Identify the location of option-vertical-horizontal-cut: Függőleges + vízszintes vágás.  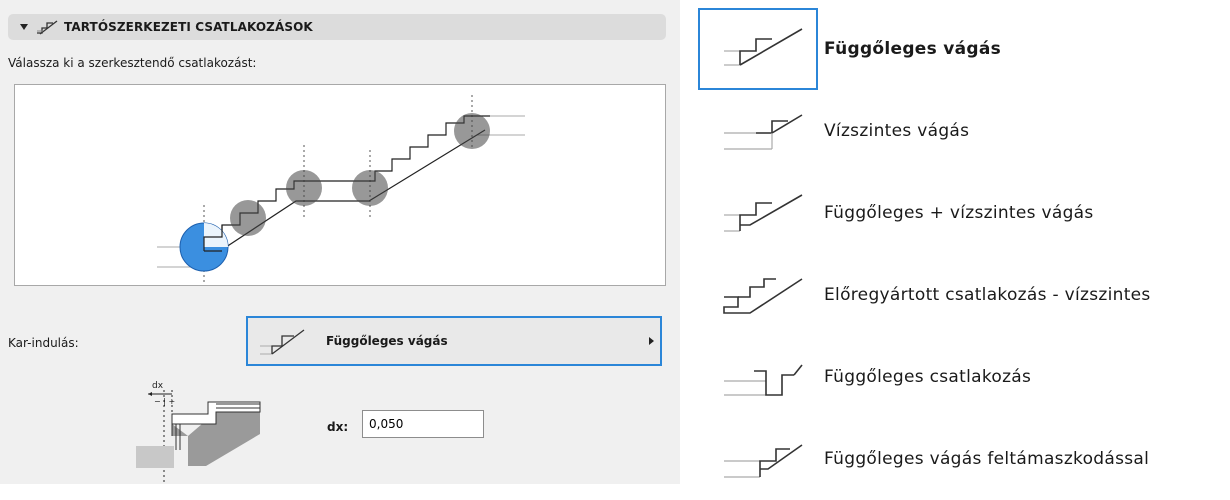
(963, 213).